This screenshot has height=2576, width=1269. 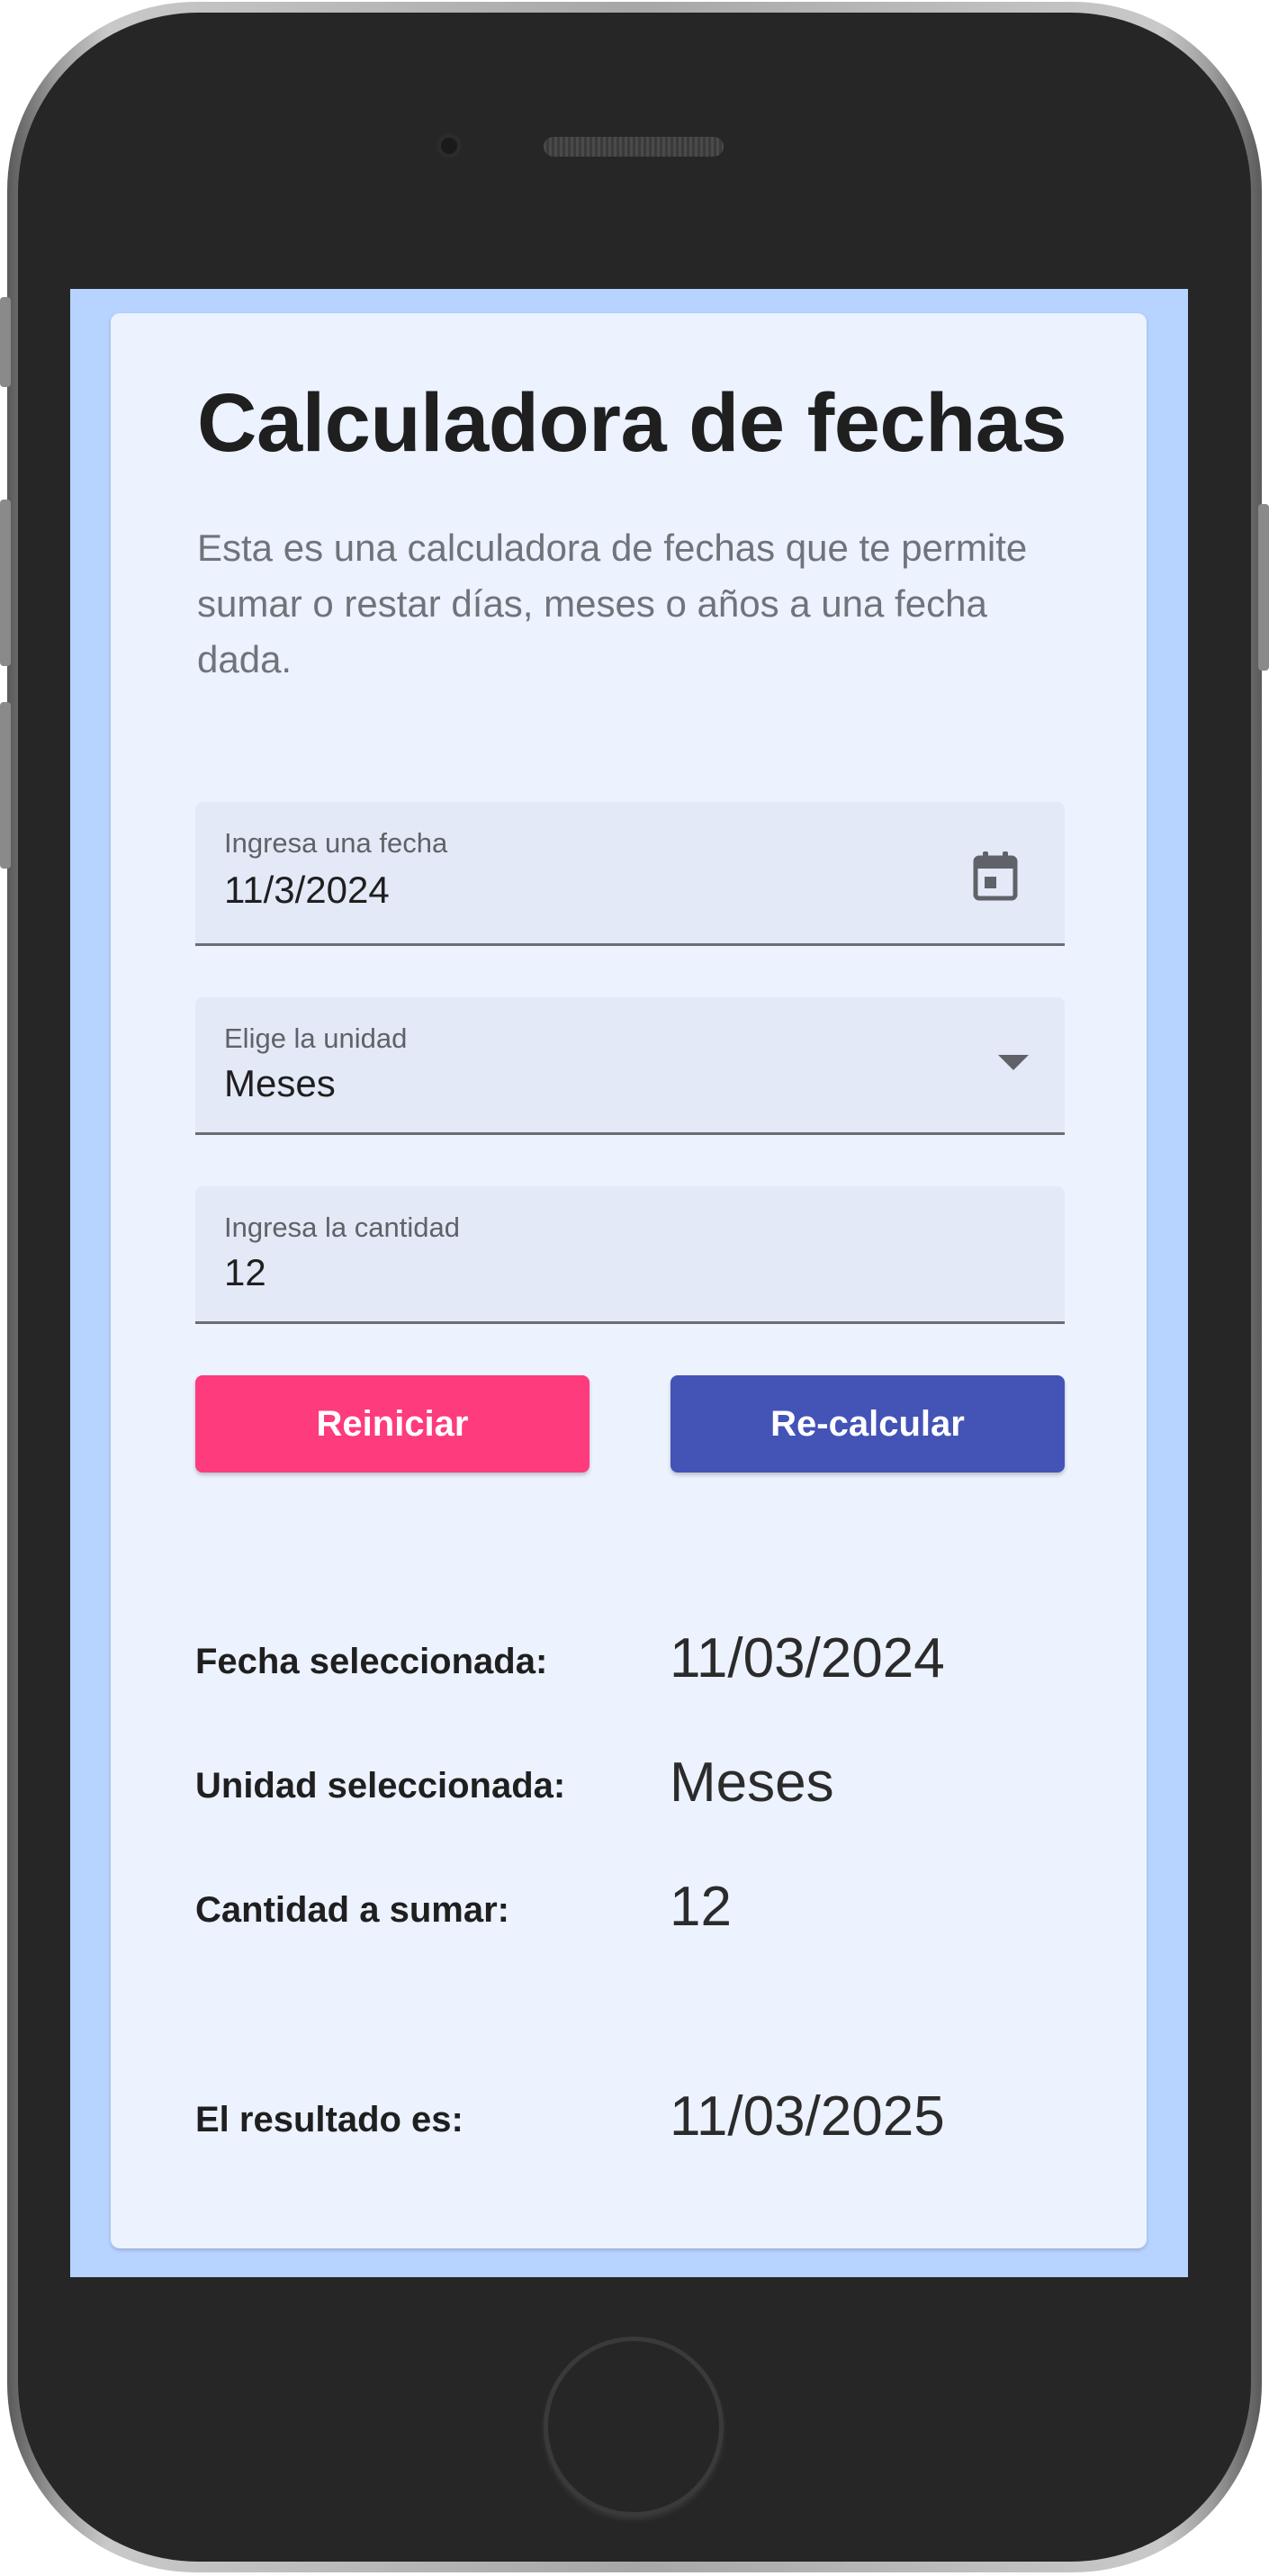 I want to click on volume-up-button, so click(x=6, y=583).